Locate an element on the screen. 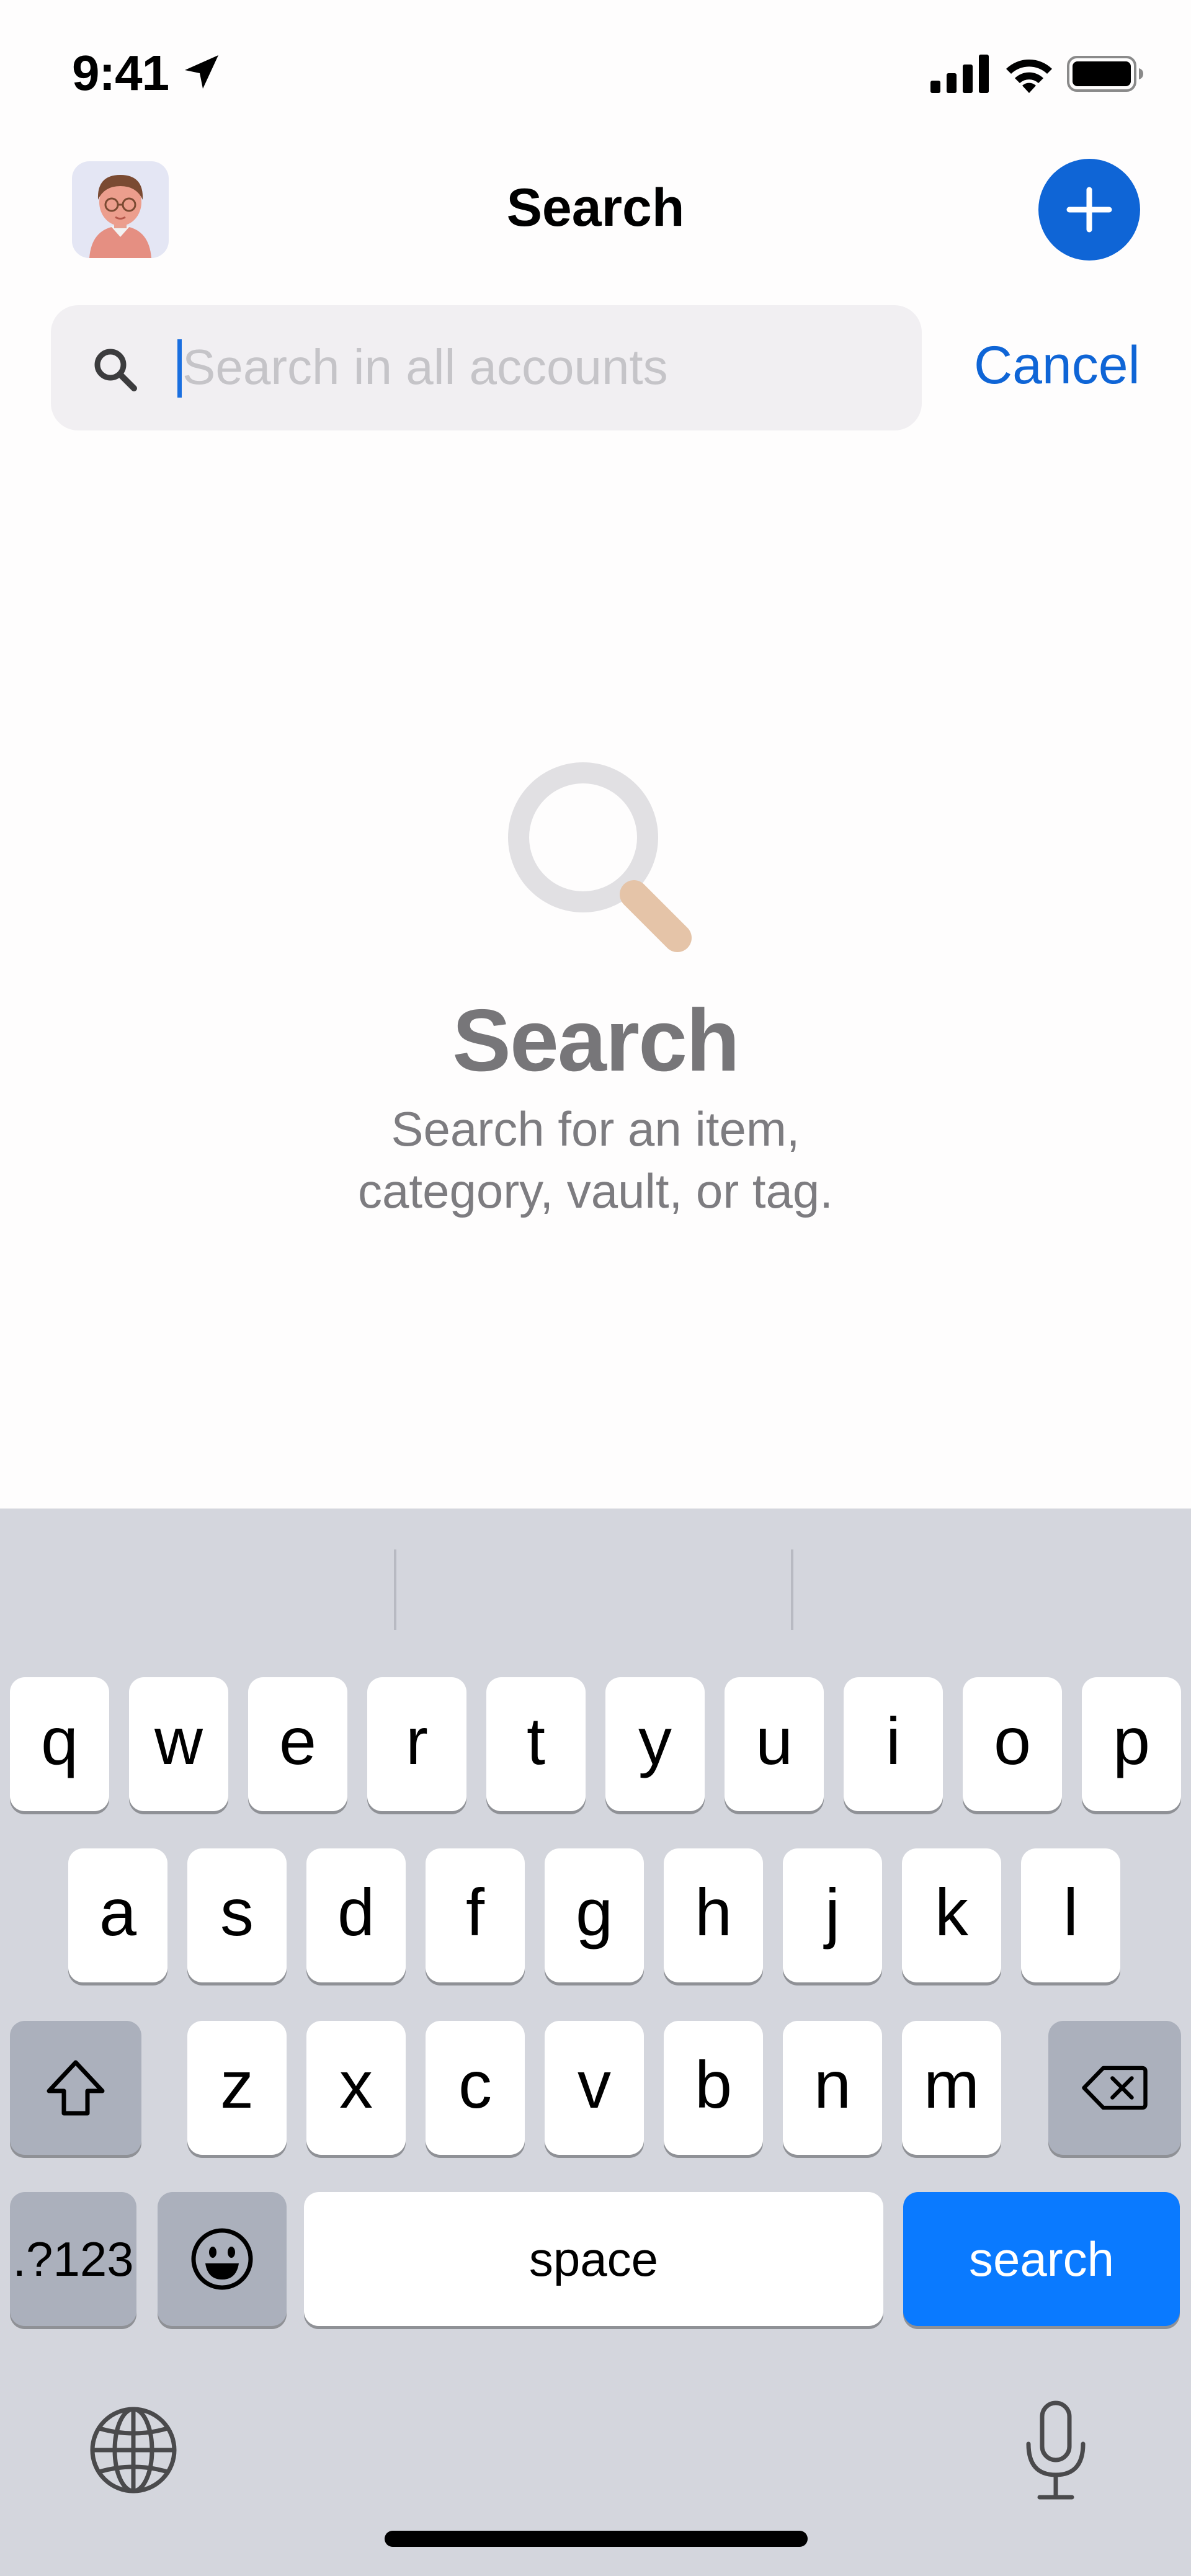 Image resolution: width=1191 pixels, height=2576 pixels. search-icon is located at coordinates (116, 370).